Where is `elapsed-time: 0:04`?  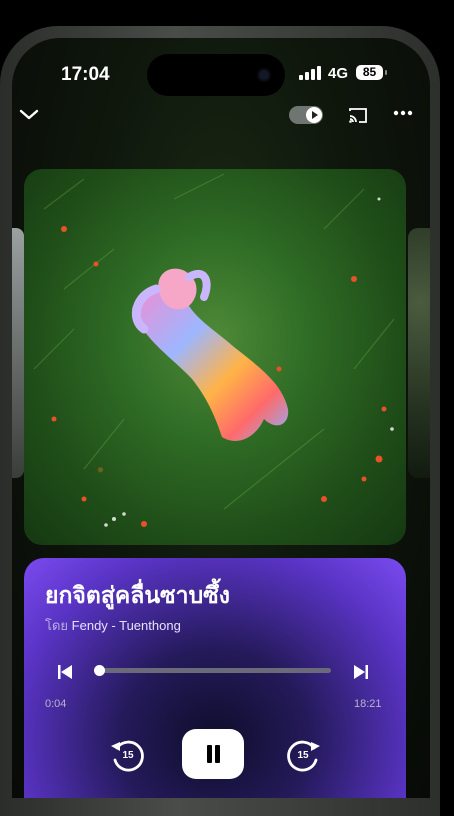
elapsed-time: 0:04 is located at coordinates (56, 704).